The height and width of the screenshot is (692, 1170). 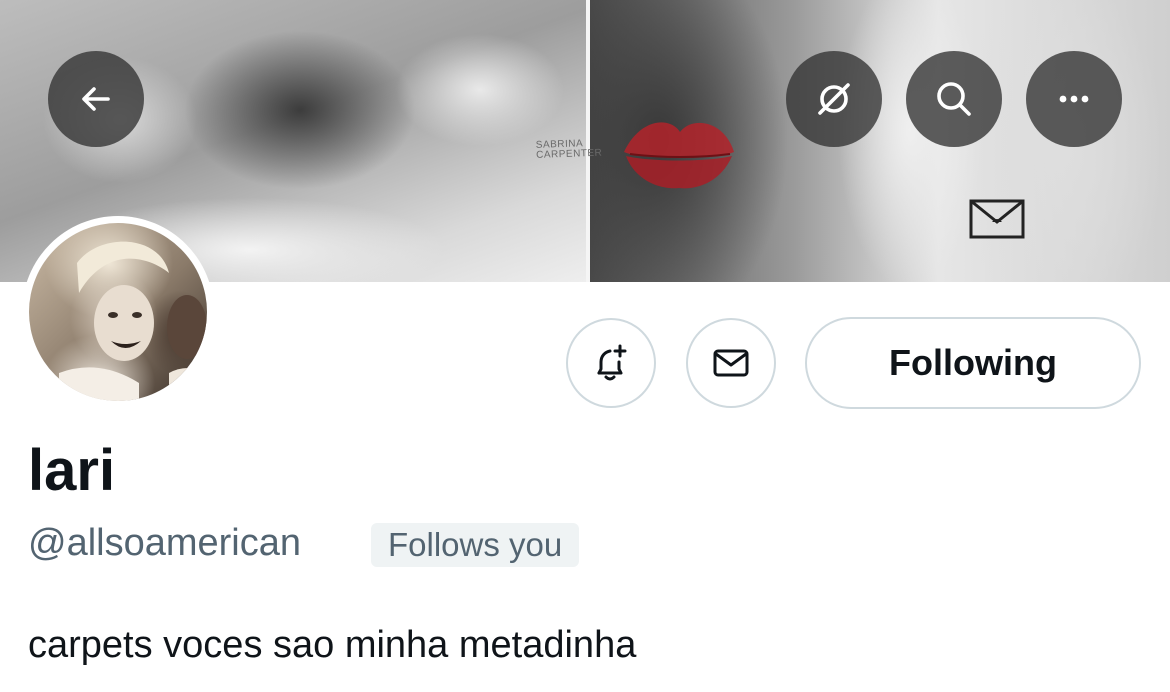 I want to click on message-button, so click(x=731, y=363).